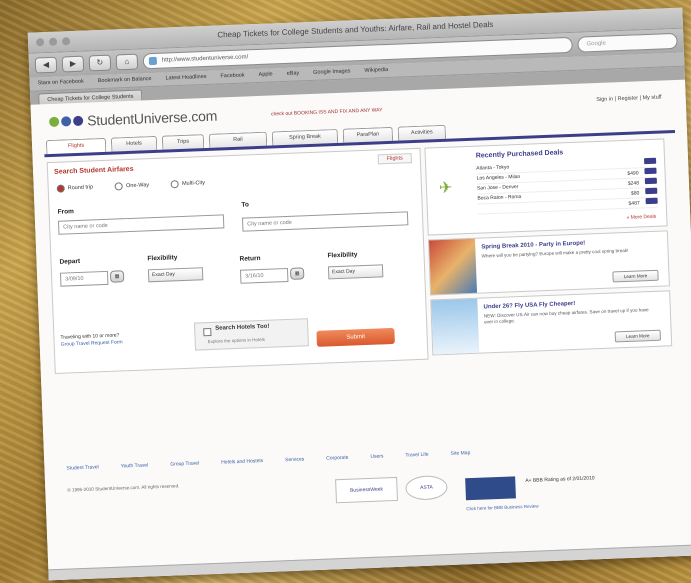 The image size is (691, 583). Describe the element at coordinates (629, 98) in the screenshot. I see `account-links: Sign in | Register | My stuff` at that location.